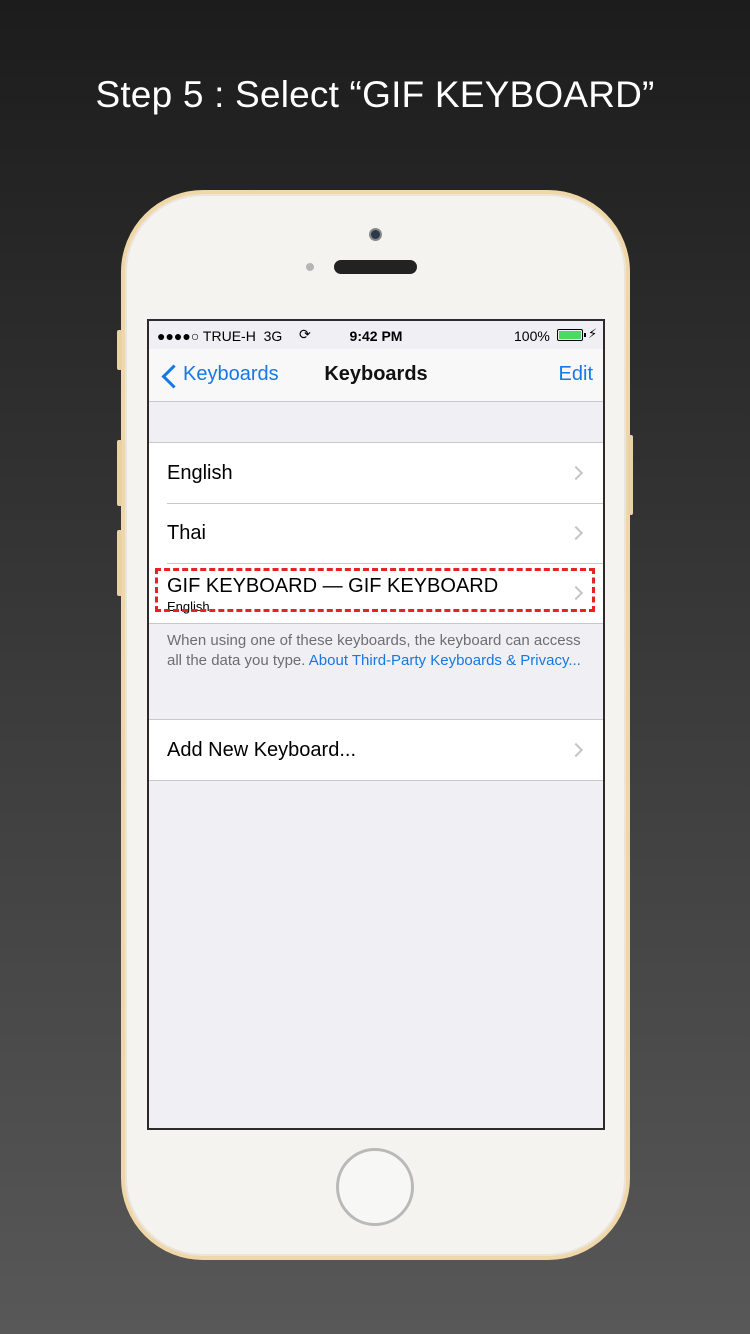 This screenshot has height=1334, width=750. Describe the element at coordinates (375, 590) in the screenshot. I see `highlight-box` at that location.